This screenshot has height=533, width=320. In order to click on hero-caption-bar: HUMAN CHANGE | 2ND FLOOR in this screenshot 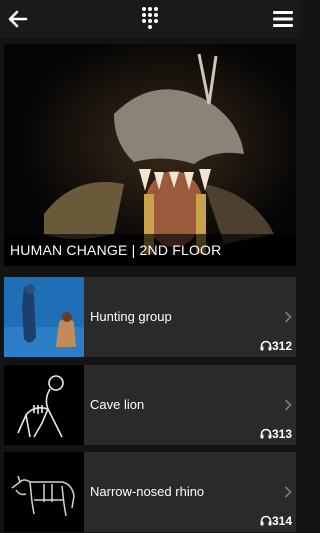, I will do `click(150, 250)`.